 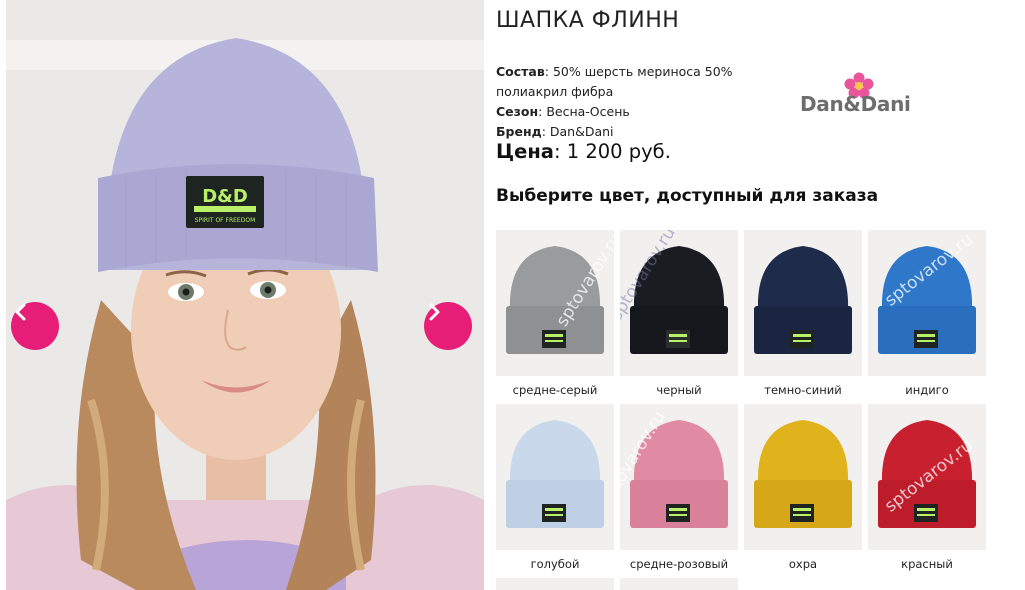 I want to click on color-swatch-red: sptovarov.ru красный, so click(x=927, y=487).